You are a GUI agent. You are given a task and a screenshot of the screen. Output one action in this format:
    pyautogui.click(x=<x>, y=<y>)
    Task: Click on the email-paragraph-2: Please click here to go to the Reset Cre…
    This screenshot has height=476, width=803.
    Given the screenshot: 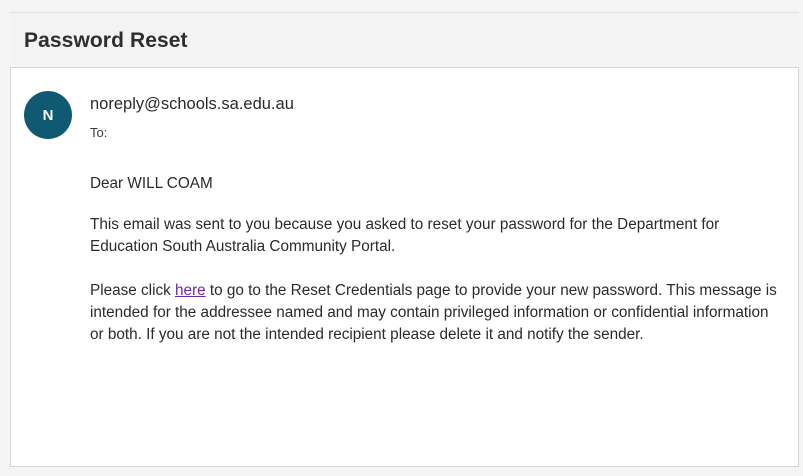 What is the action you would take?
    pyautogui.click(x=435, y=313)
    